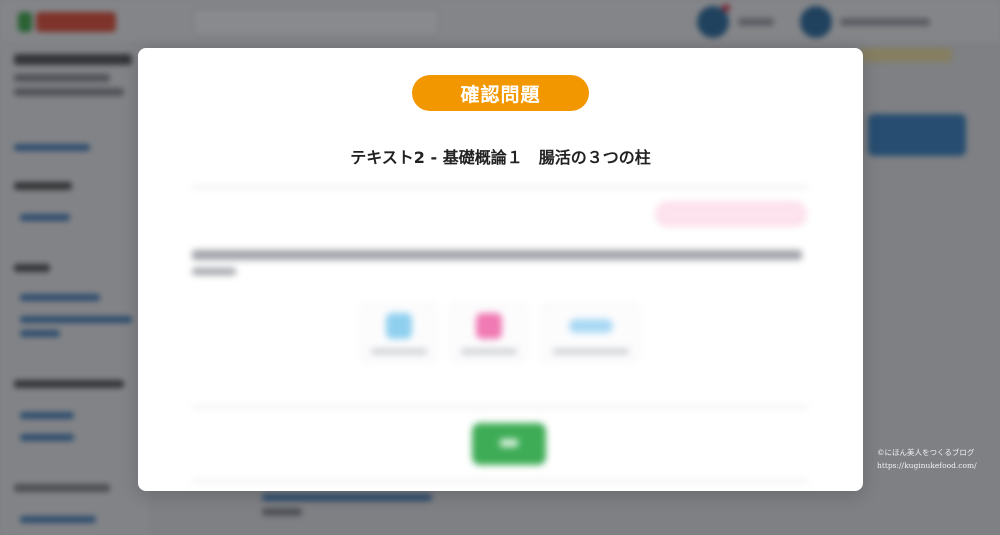  I want to click on answer-option-other, so click(590, 333).